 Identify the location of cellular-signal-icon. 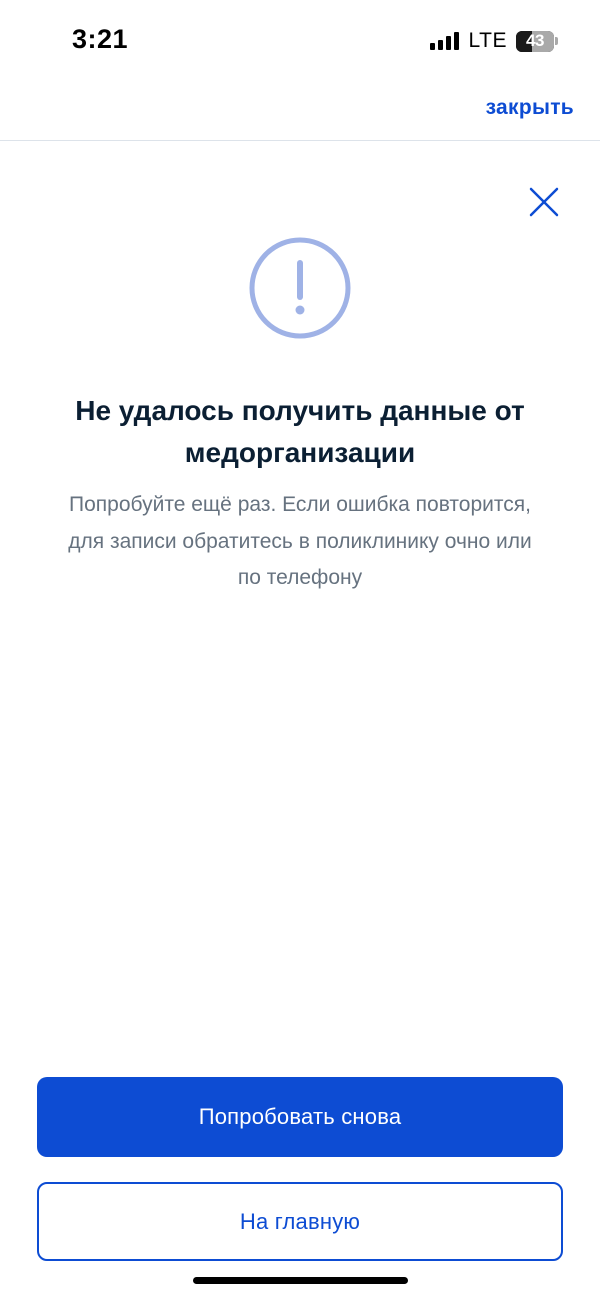
(444, 41).